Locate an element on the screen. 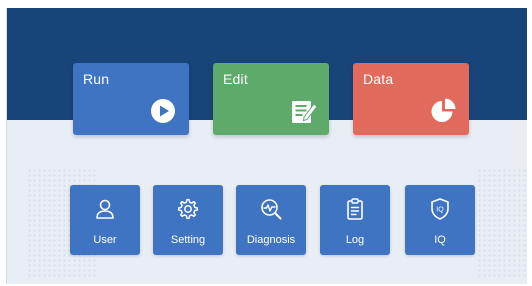 This screenshot has width=532, height=286. pie-chart-icon is located at coordinates (443, 110).